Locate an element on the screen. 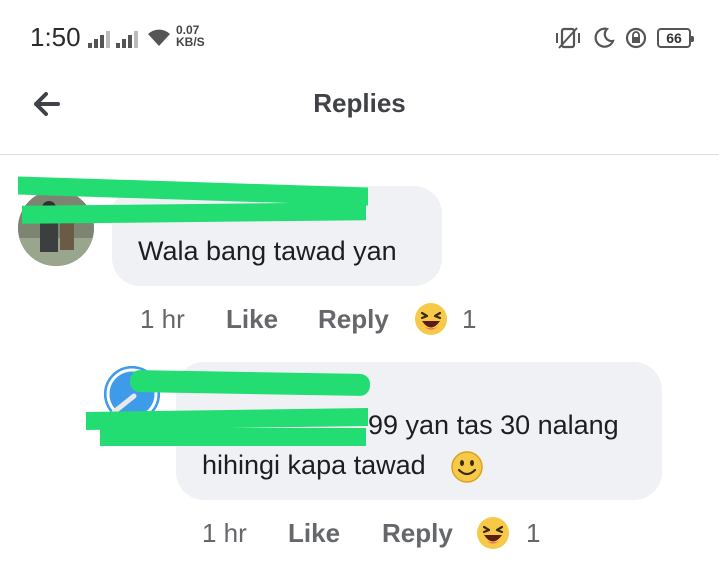  battery-level: 66 is located at coordinates (674, 38).